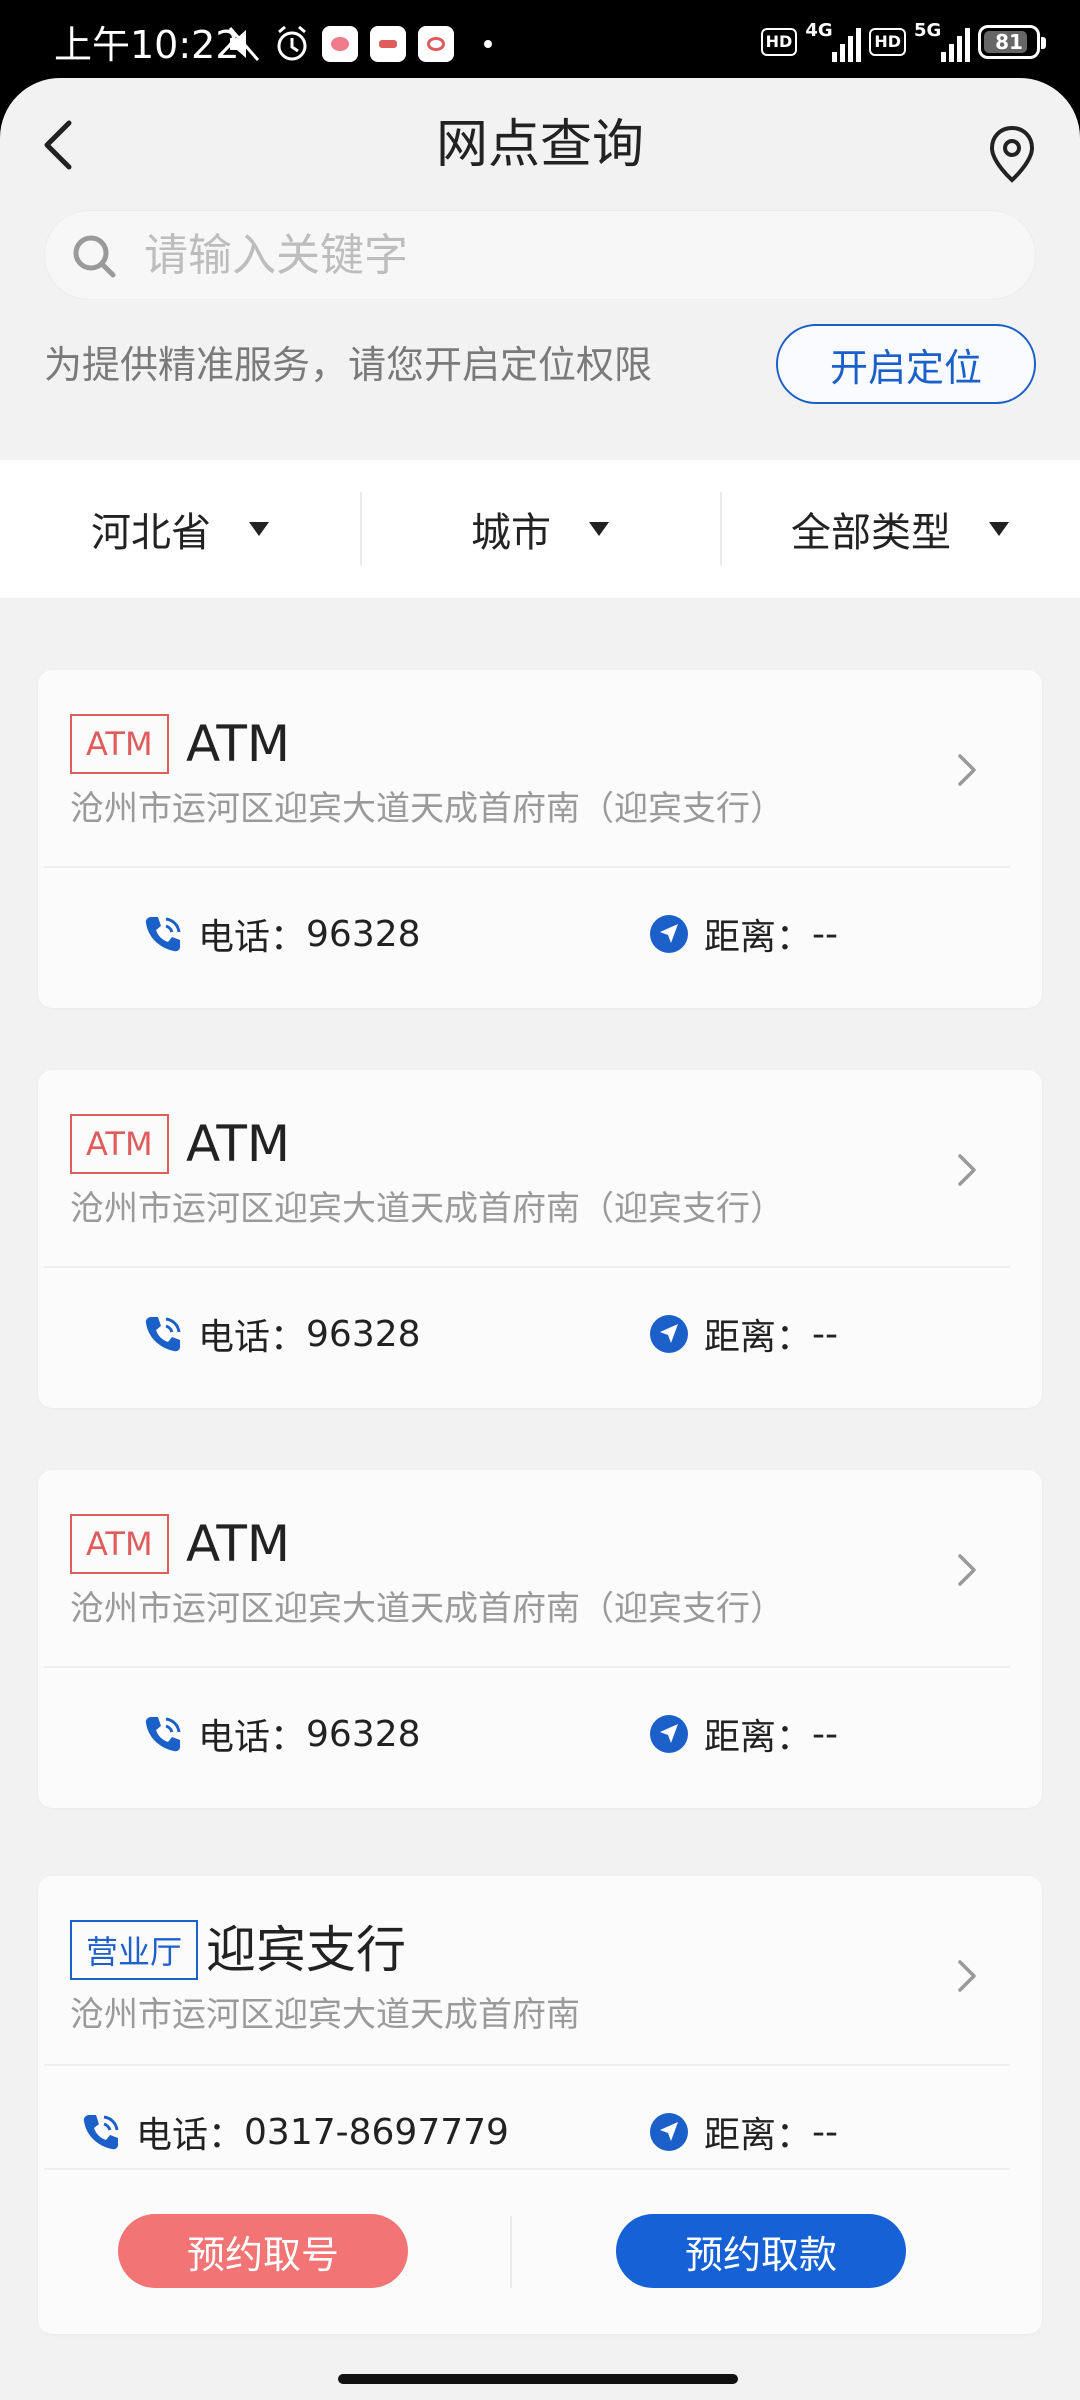 The image size is (1080, 2400). What do you see at coordinates (244, 44) in the screenshot?
I see `mute-icon` at bounding box center [244, 44].